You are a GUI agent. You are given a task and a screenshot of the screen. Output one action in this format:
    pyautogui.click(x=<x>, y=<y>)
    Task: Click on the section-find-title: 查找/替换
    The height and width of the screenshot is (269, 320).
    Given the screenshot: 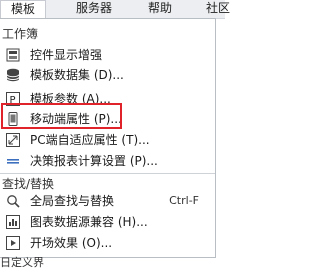 What is the action you would take?
    pyautogui.click(x=28, y=184)
    